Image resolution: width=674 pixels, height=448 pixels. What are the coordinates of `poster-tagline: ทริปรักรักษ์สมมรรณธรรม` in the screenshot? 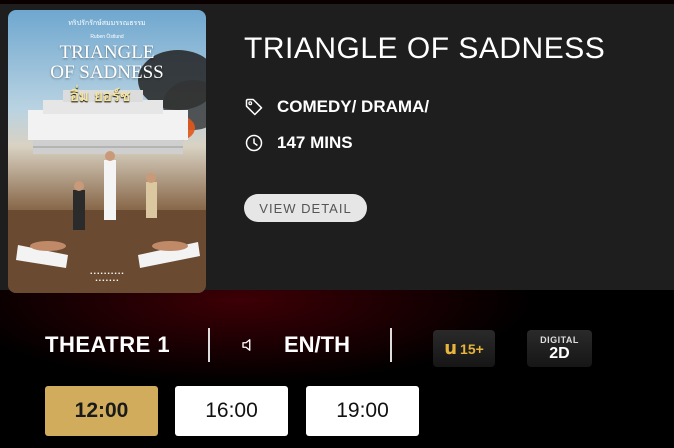 It's located at (107, 23).